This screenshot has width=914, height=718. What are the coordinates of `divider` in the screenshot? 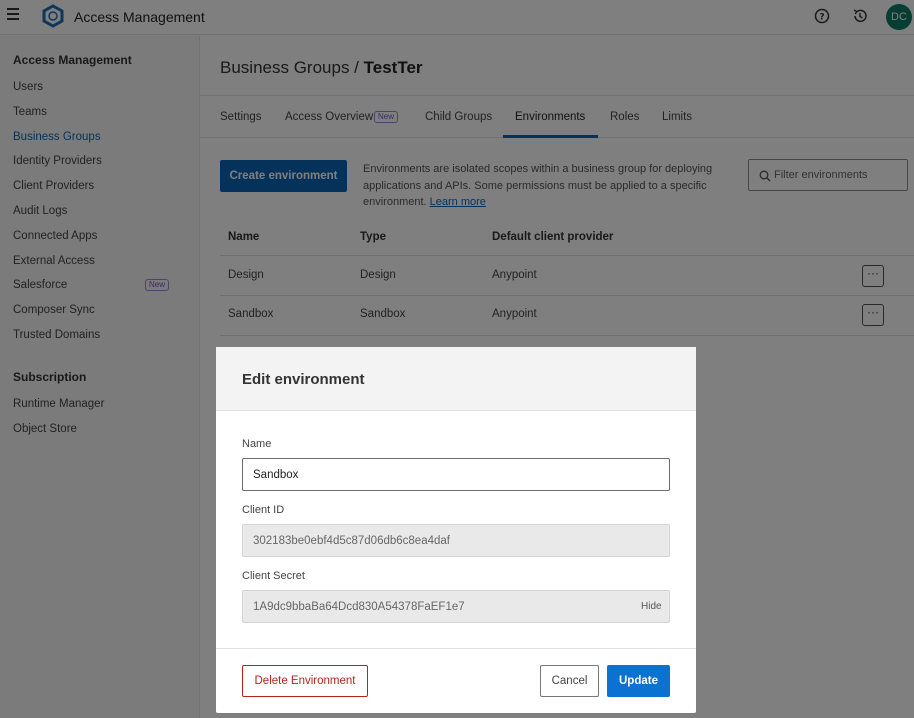 It's located at (456, 648).